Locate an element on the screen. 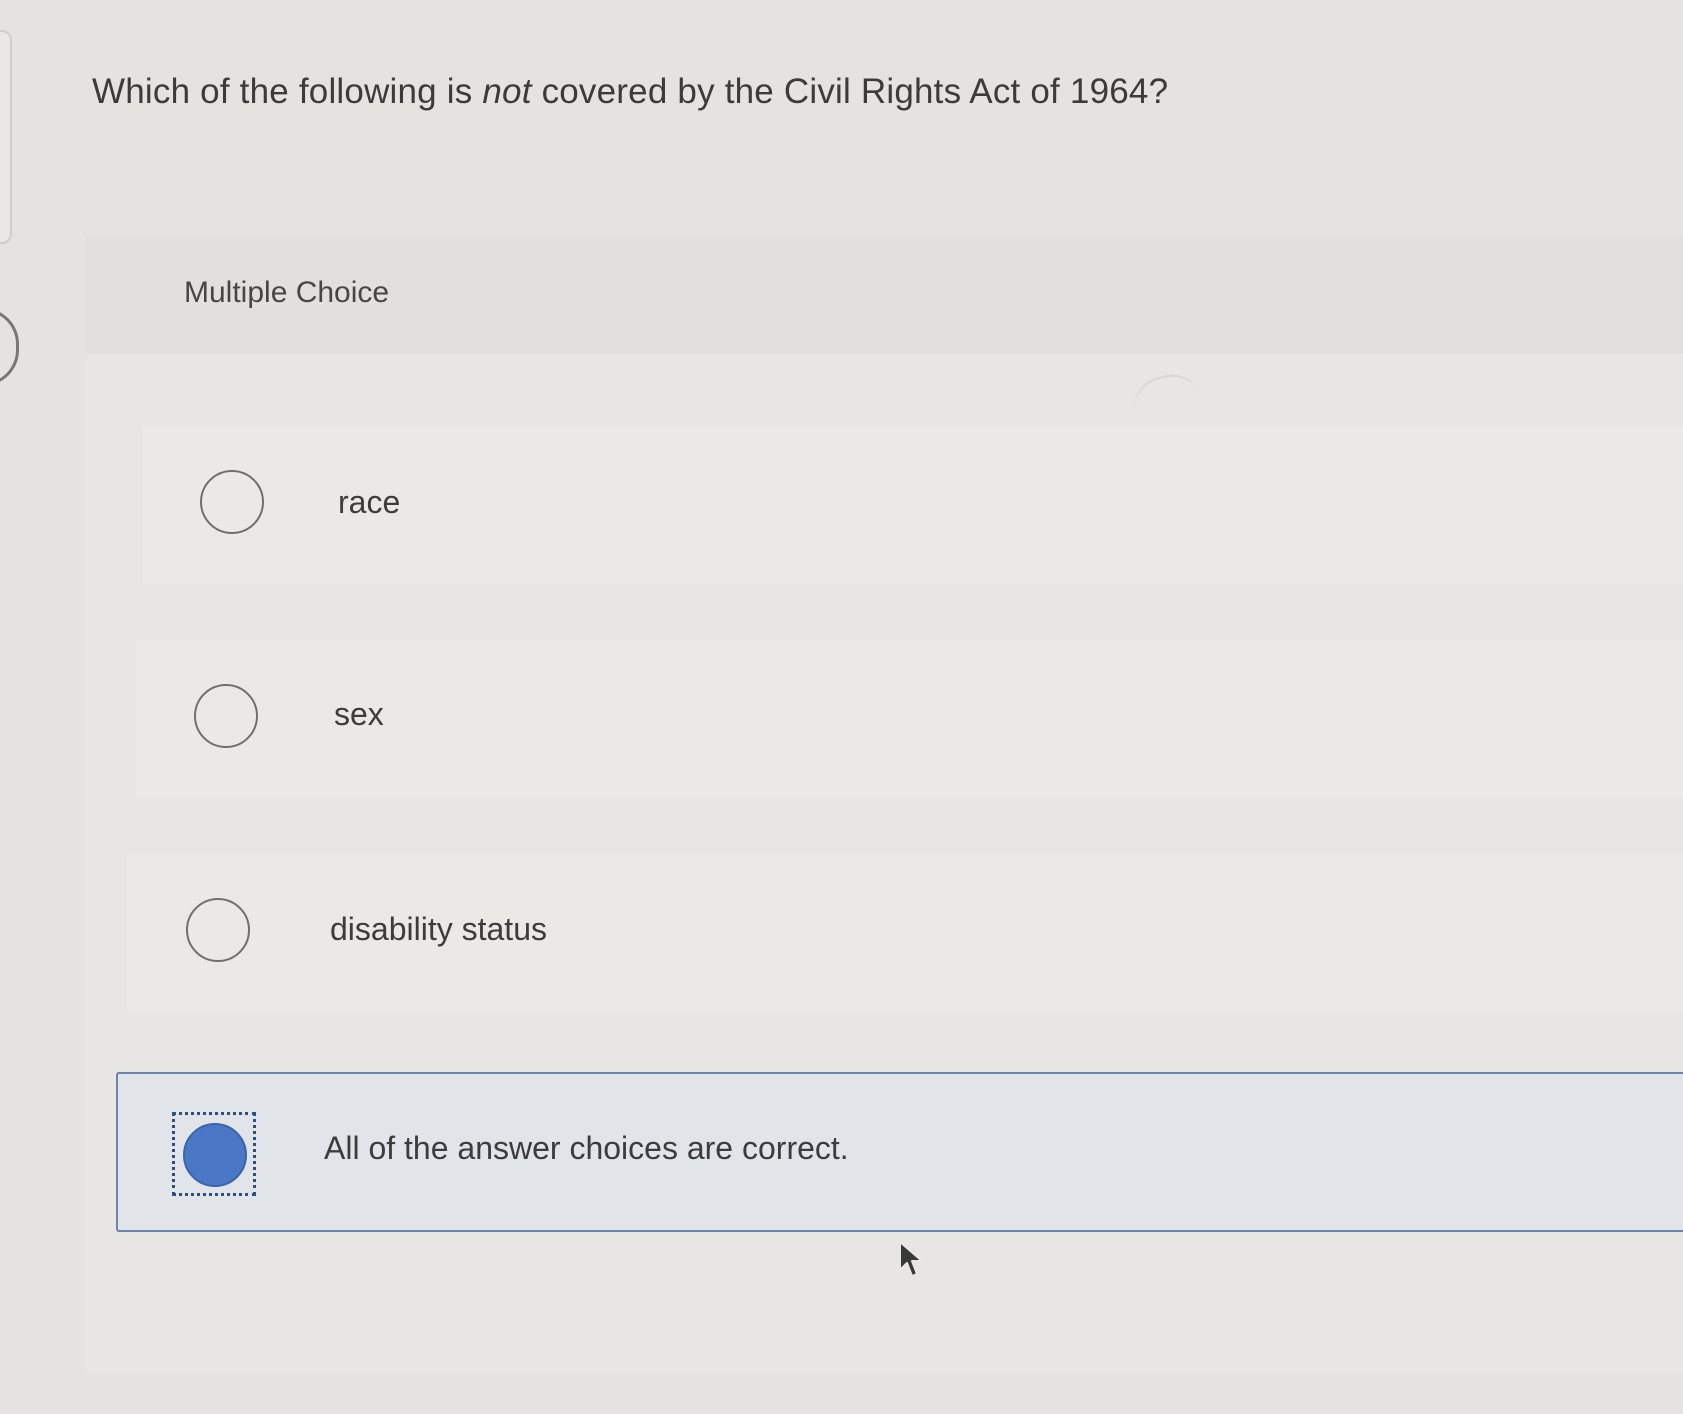 This screenshot has width=1683, height=1414. side-tab-handle is located at coordinates (9, 347).